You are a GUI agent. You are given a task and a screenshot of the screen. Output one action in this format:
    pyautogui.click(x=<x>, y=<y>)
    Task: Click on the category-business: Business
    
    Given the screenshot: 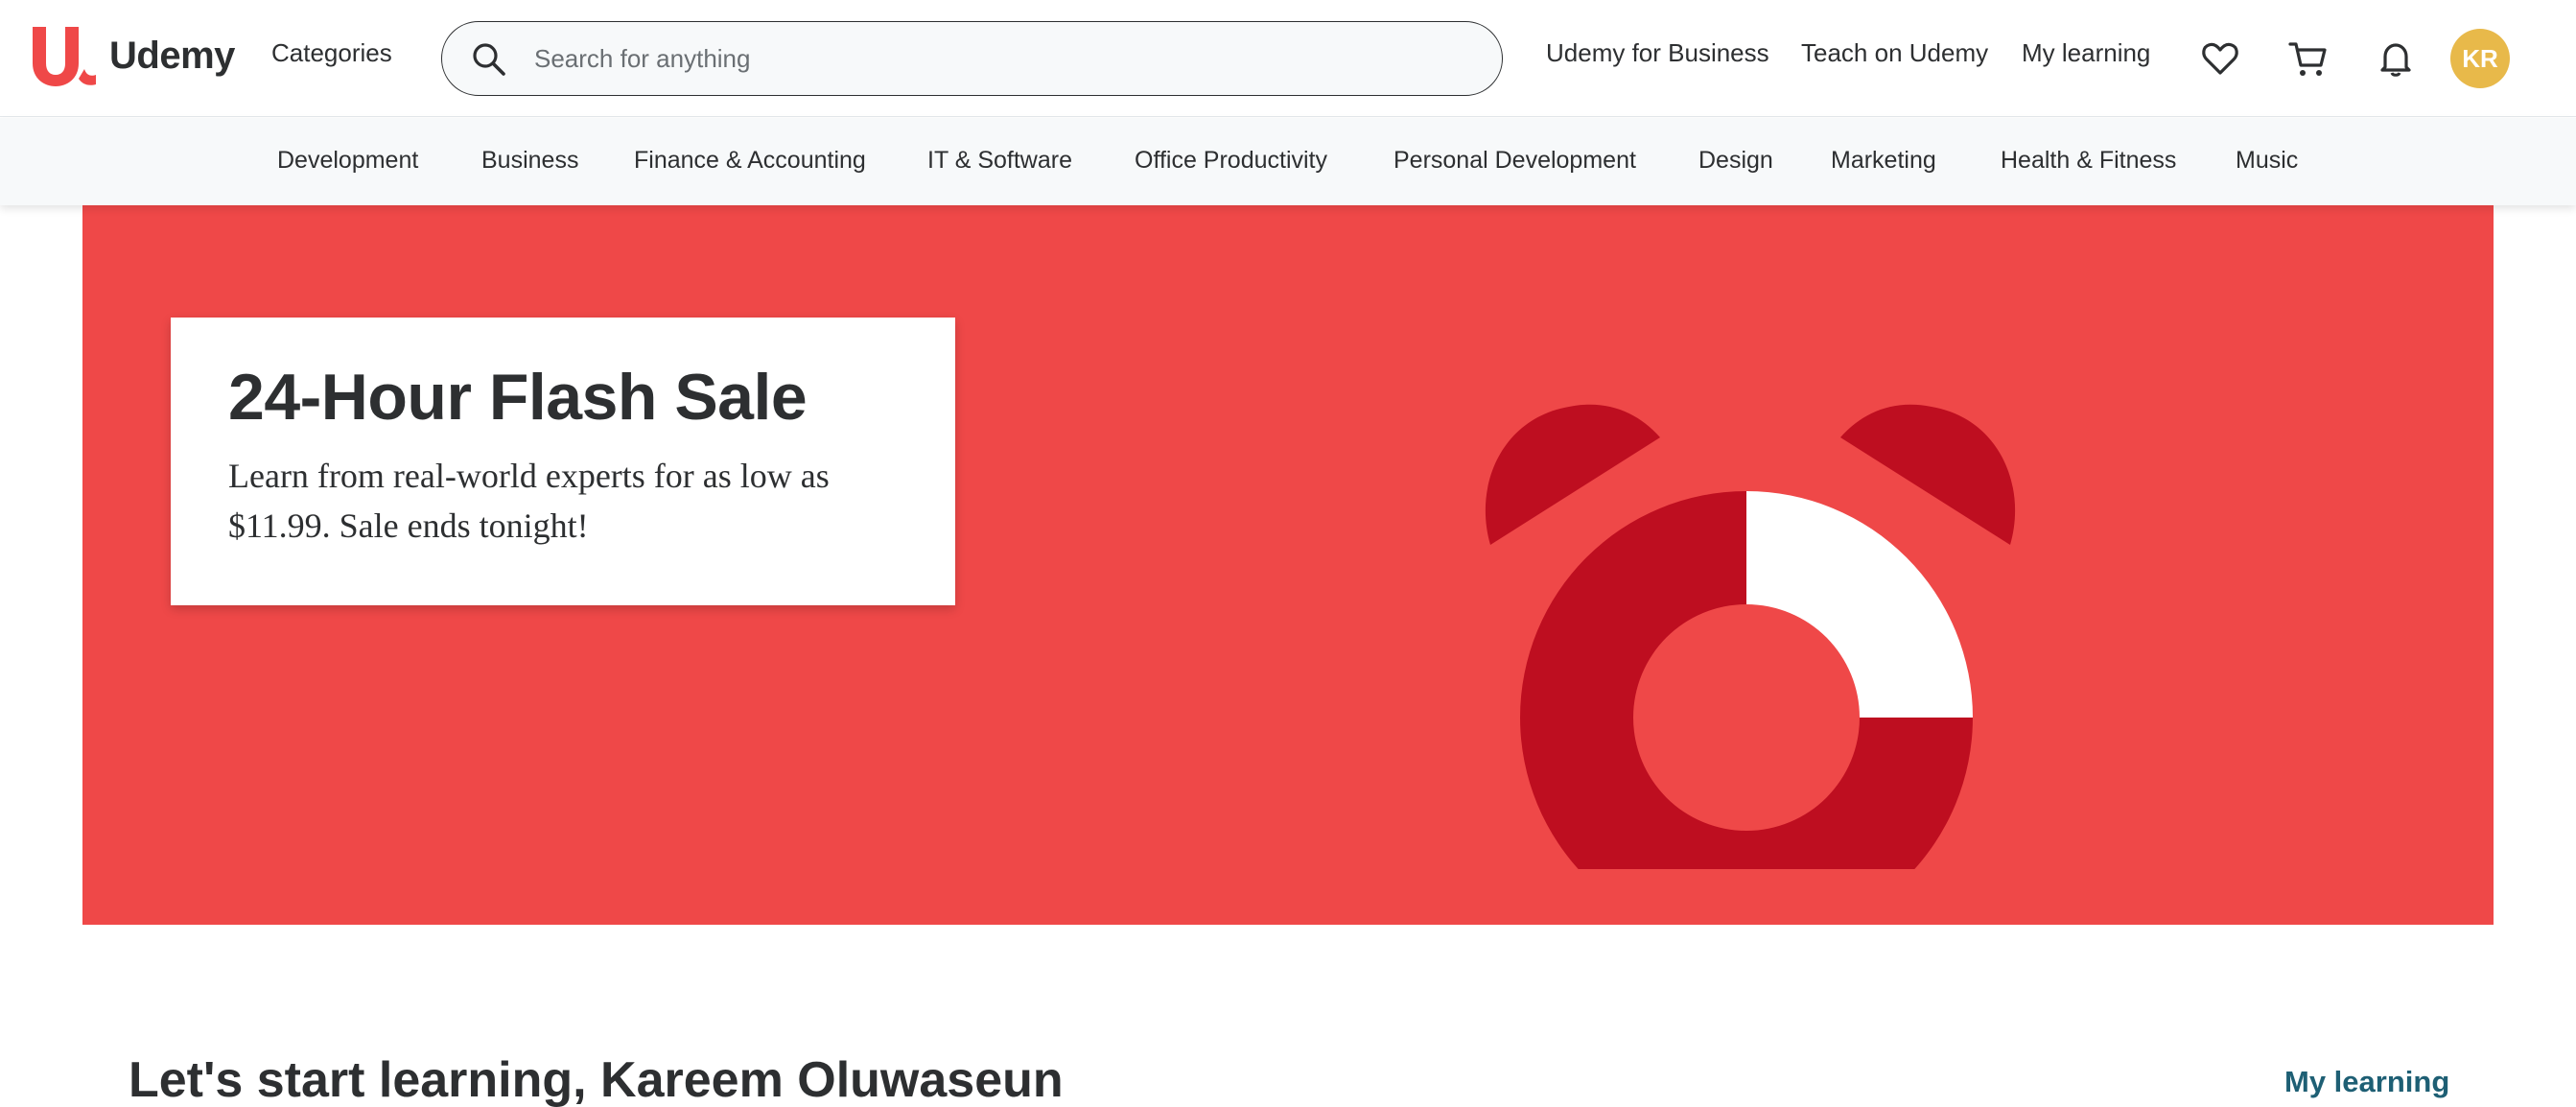 What is the action you would take?
    pyautogui.click(x=529, y=161)
    